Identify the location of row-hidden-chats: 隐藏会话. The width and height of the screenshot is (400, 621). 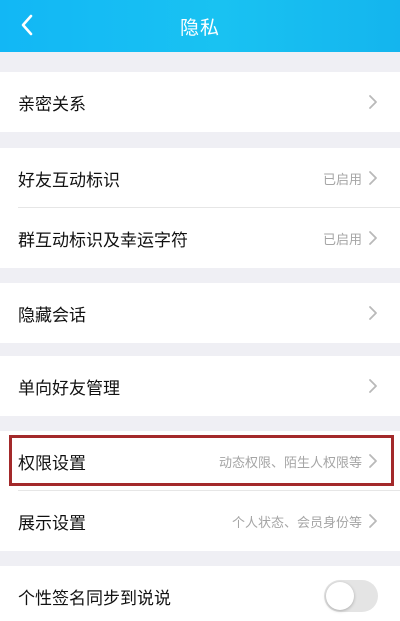
(200, 313).